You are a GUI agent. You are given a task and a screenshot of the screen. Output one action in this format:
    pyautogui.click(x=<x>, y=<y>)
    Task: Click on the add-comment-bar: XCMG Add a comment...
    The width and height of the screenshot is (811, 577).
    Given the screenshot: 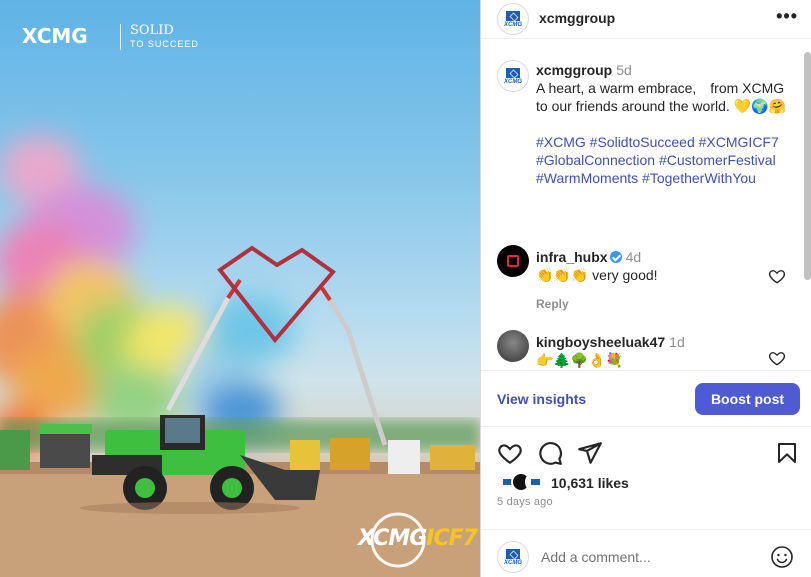 What is the action you would take?
    pyautogui.click(x=646, y=553)
    